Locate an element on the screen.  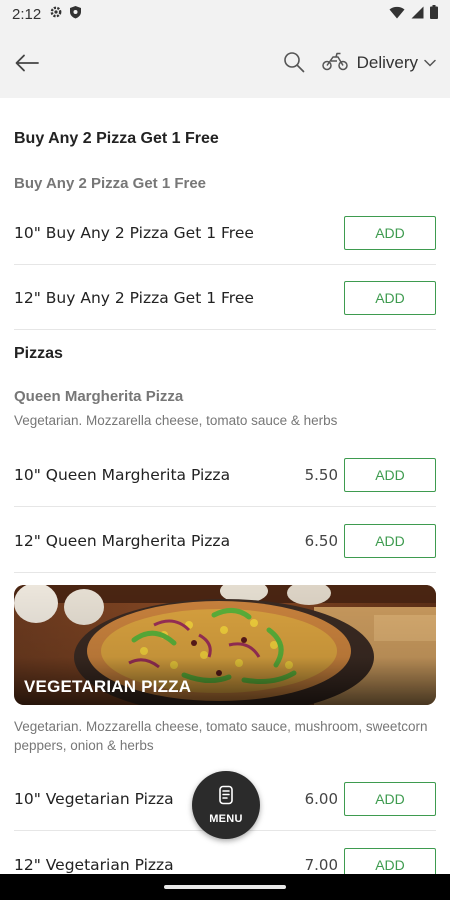
menu-fab-button: MENU is located at coordinates (226, 805).